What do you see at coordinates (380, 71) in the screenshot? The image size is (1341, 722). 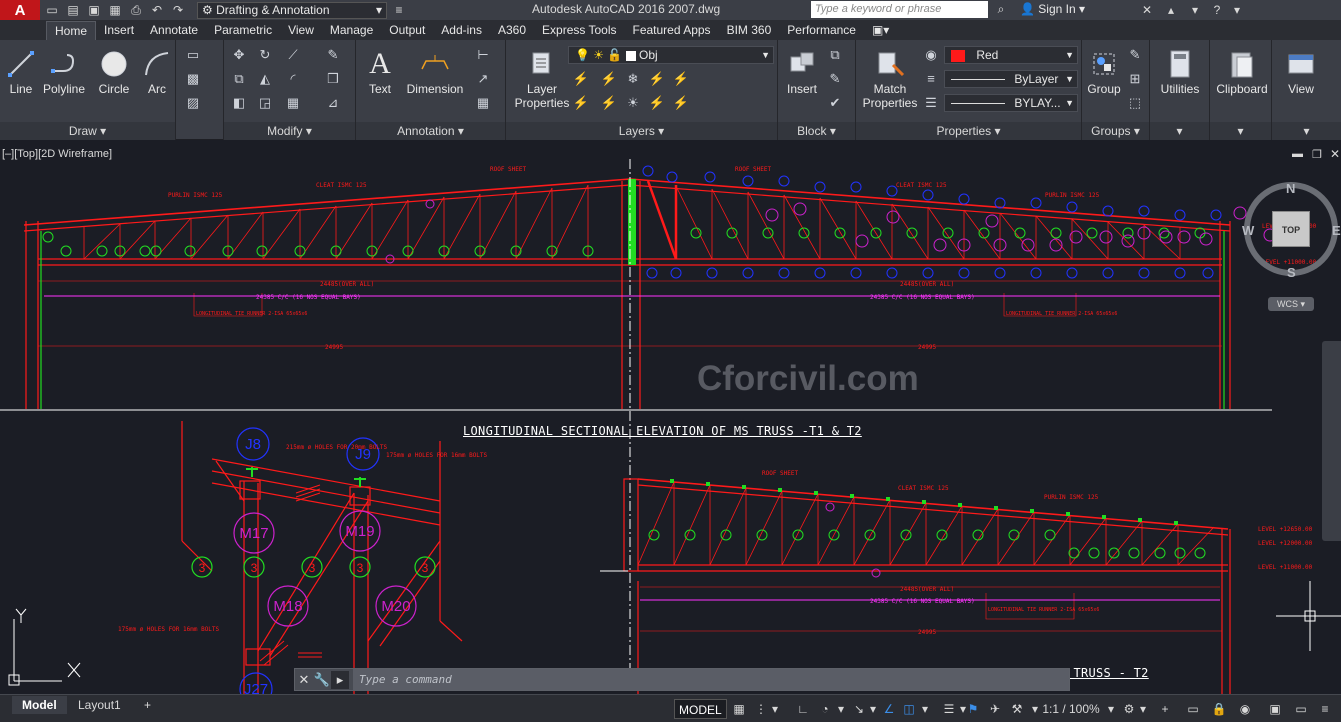 I see `text-tool-button: A Text` at bounding box center [380, 71].